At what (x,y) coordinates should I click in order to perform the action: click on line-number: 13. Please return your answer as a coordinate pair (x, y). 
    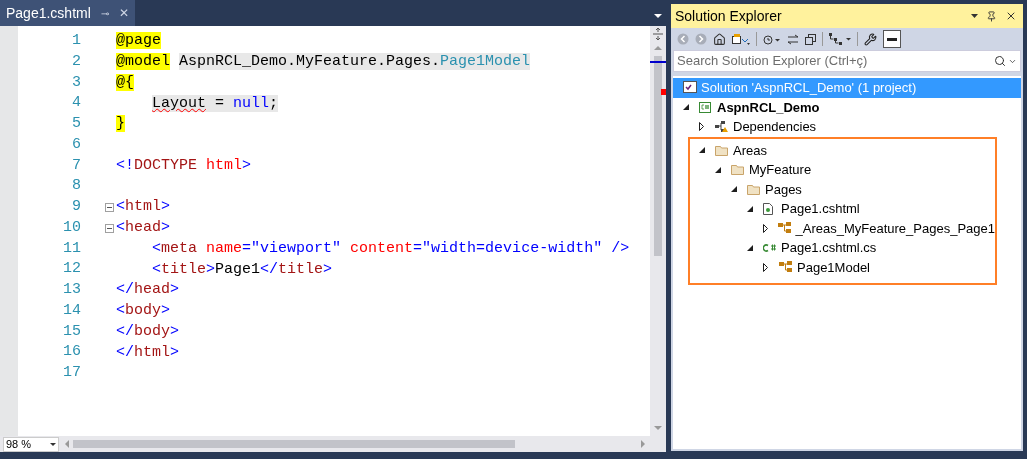
    Looking at the image, I should click on (72, 290).